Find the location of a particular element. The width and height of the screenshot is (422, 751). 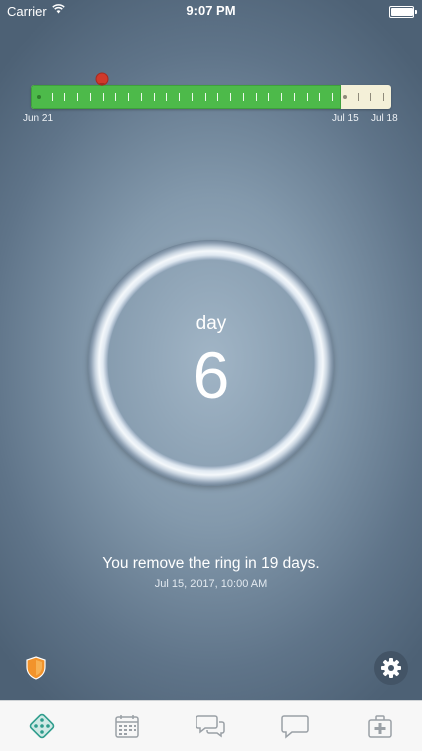

tab-bar is located at coordinates (211, 725).